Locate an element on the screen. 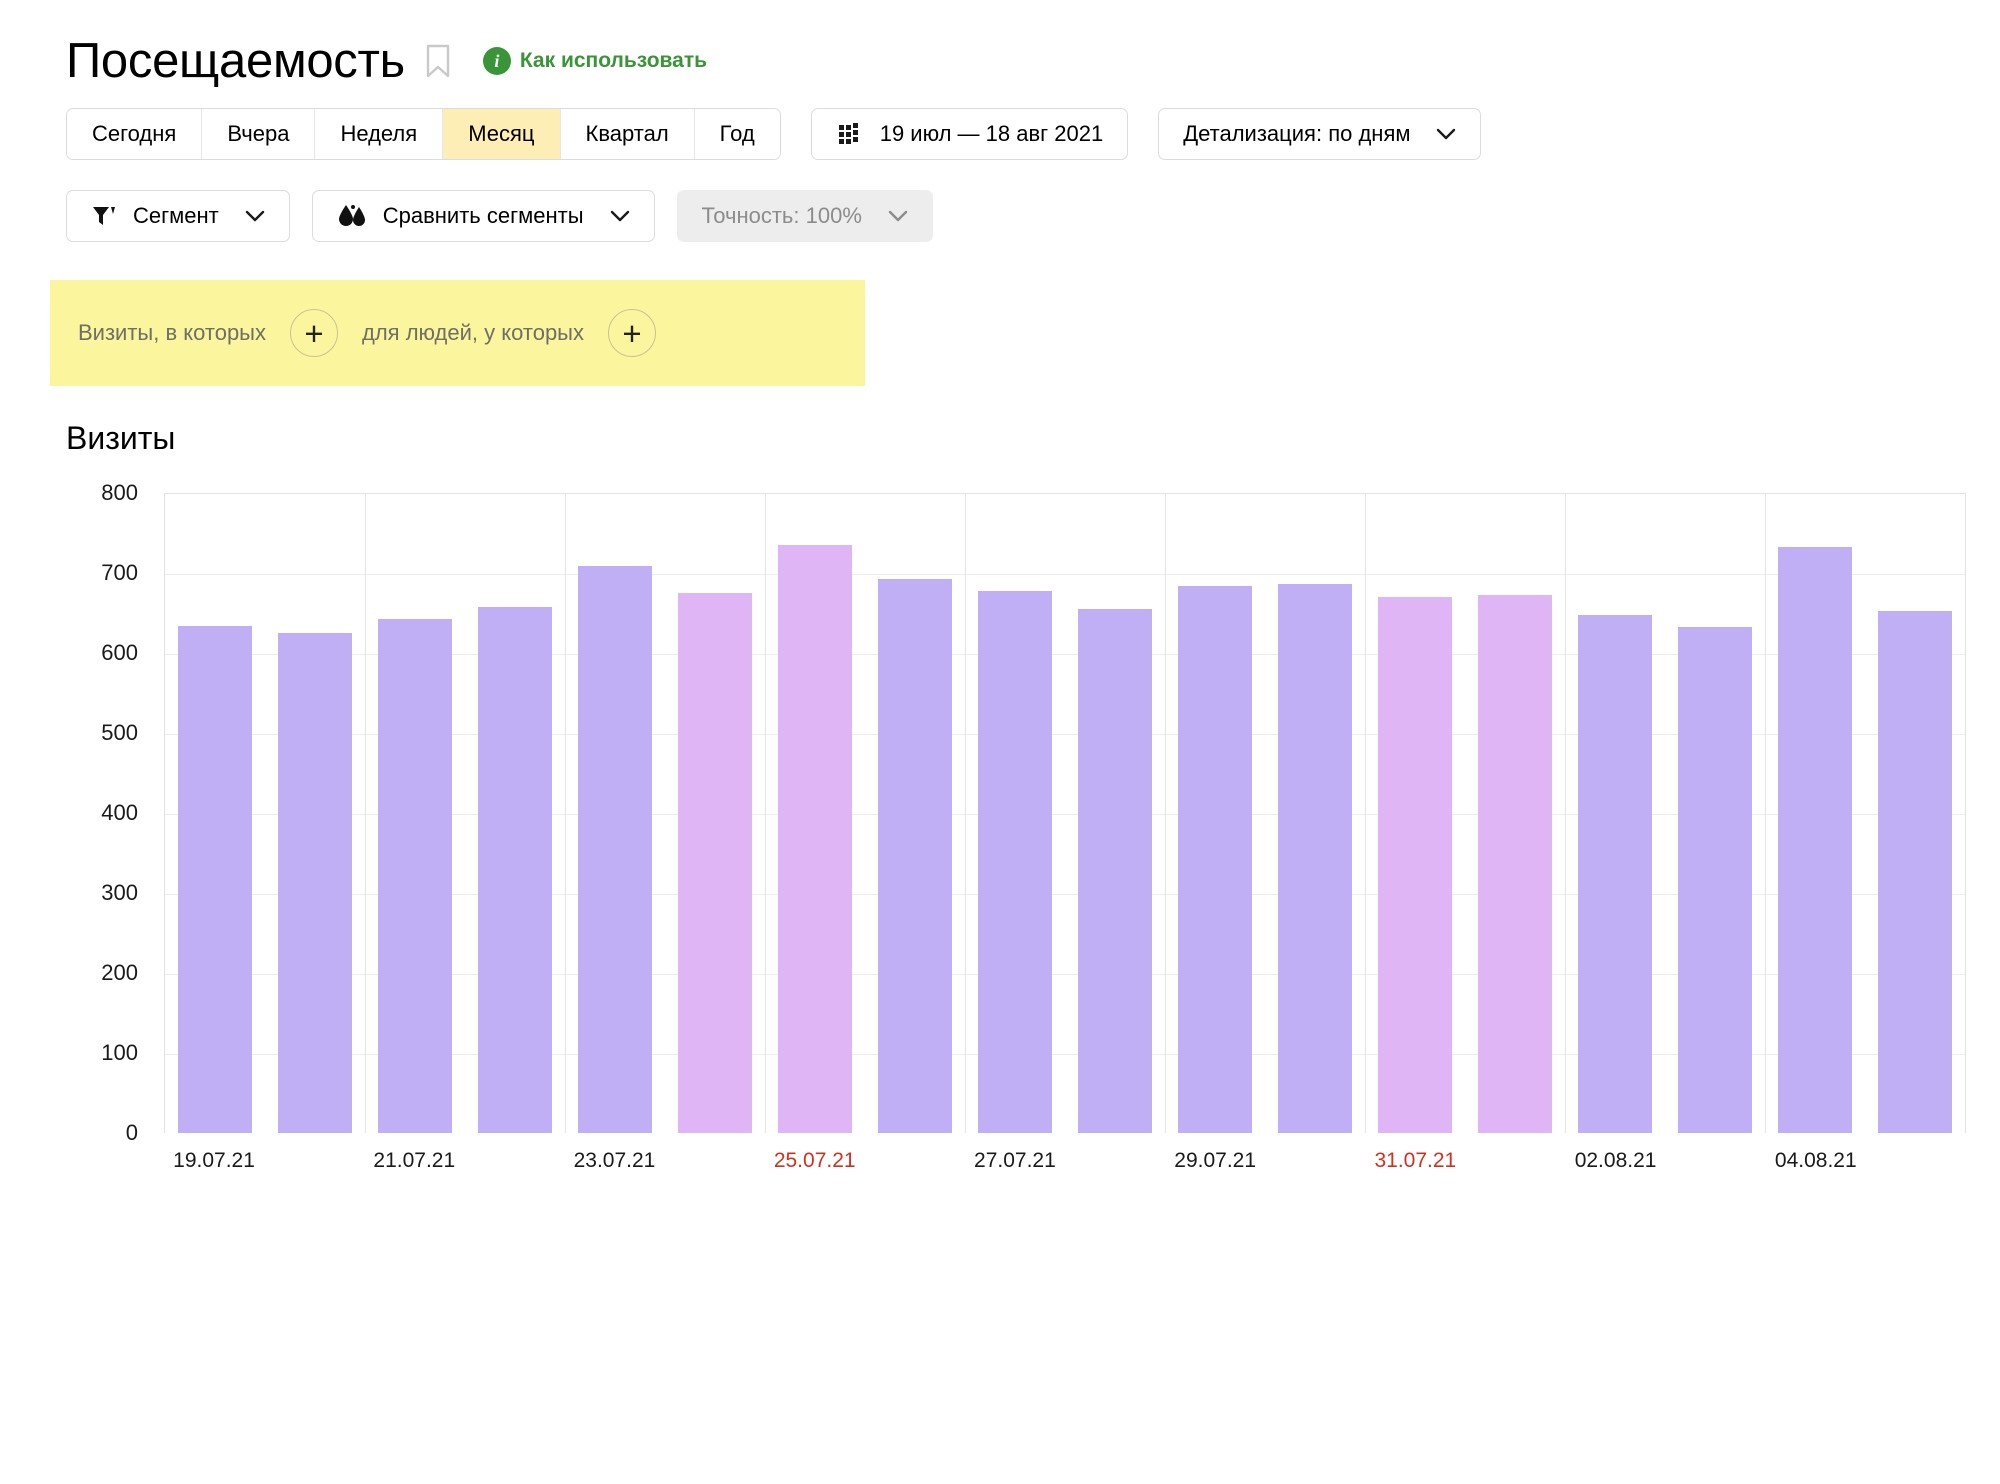 The width and height of the screenshot is (2000, 1484). period-button-month: Месяц is located at coordinates (502, 134).